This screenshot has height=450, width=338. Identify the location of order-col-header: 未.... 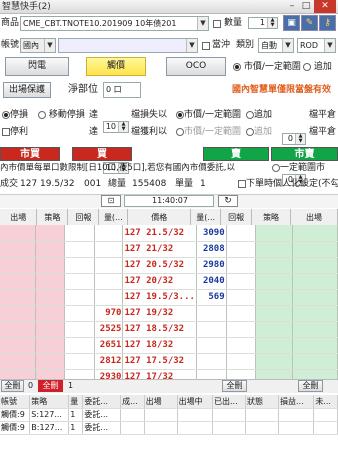
(325, 402).